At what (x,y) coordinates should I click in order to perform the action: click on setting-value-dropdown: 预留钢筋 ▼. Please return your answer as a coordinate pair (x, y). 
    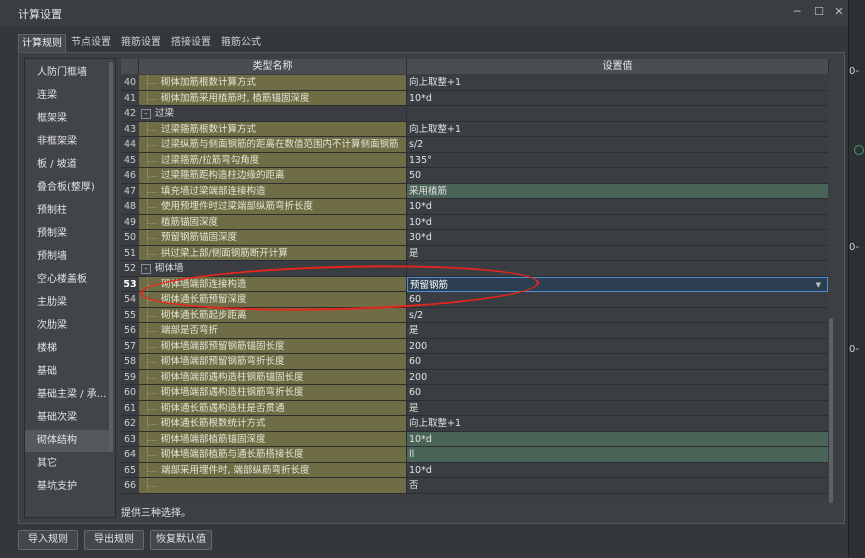
    Looking at the image, I should click on (617, 284).